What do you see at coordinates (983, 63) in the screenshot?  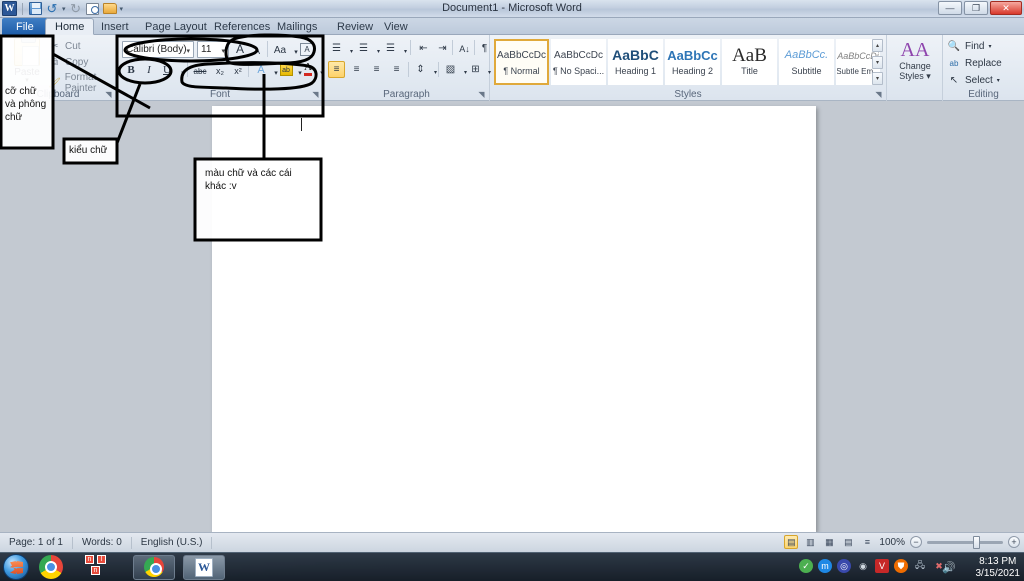 I see `replace-label: Replace` at bounding box center [983, 63].